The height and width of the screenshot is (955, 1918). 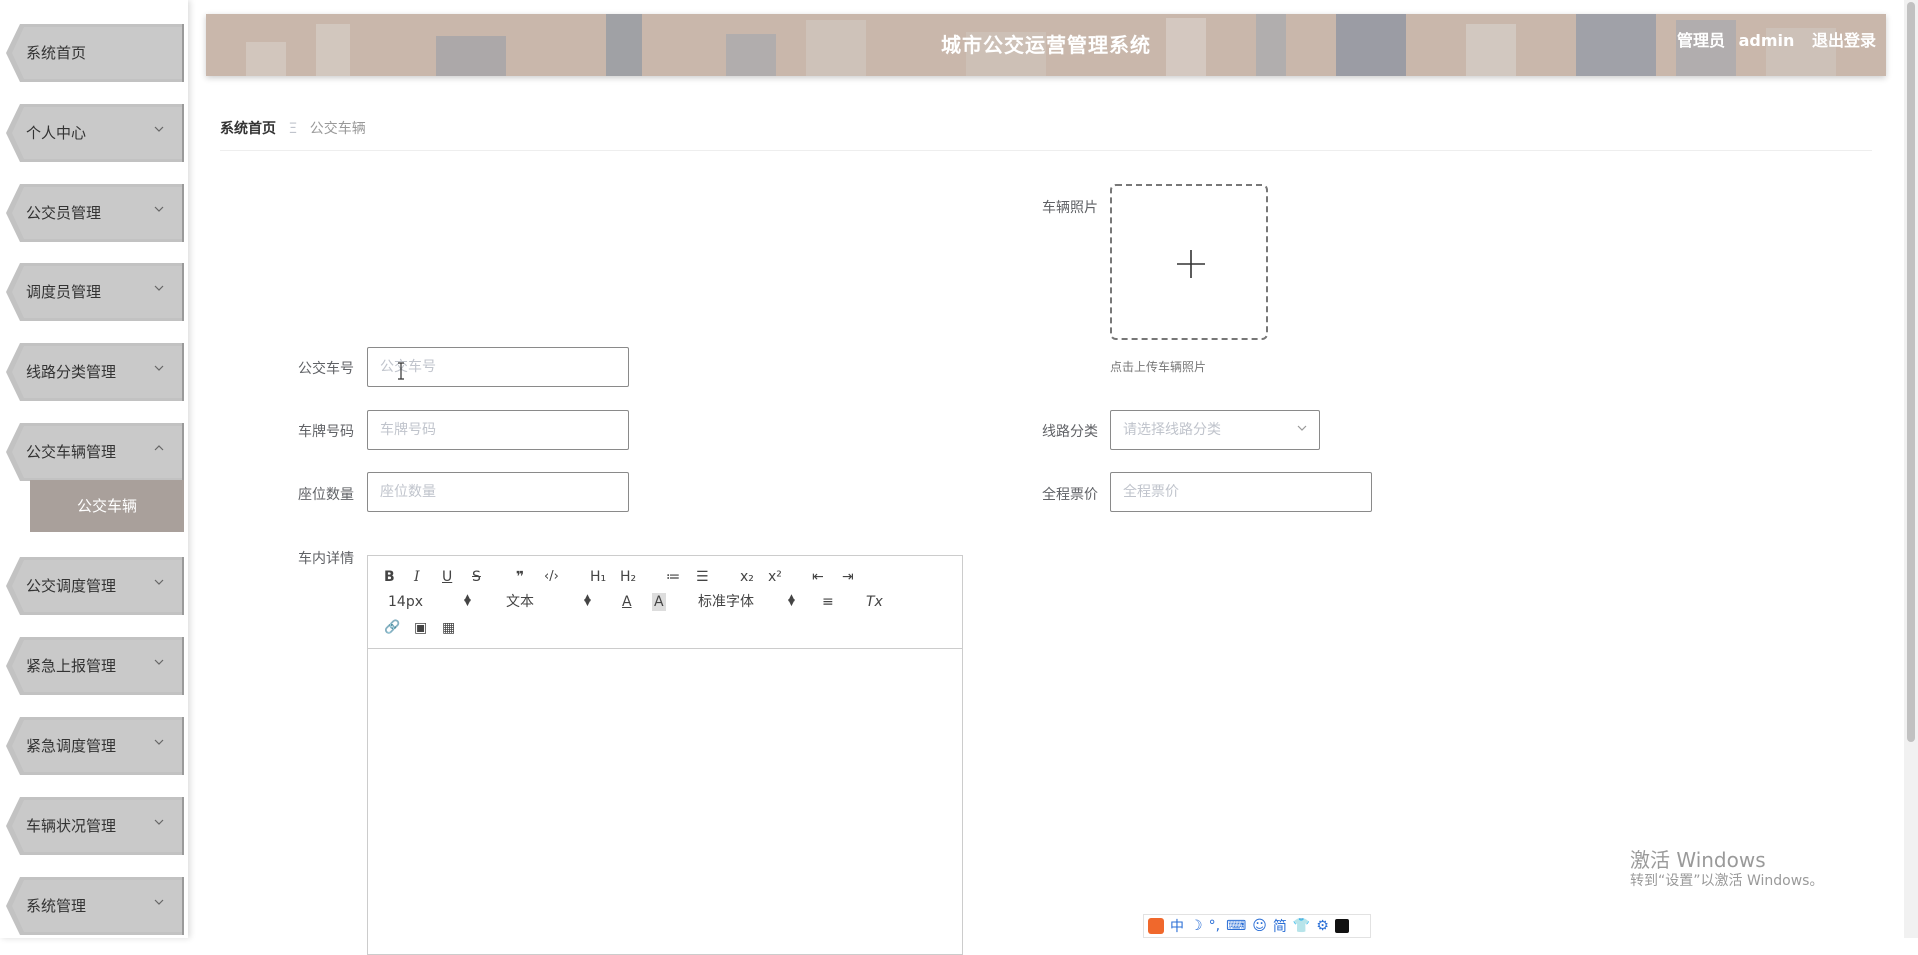 I want to click on ime-item: ☽, so click(x=1196, y=926).